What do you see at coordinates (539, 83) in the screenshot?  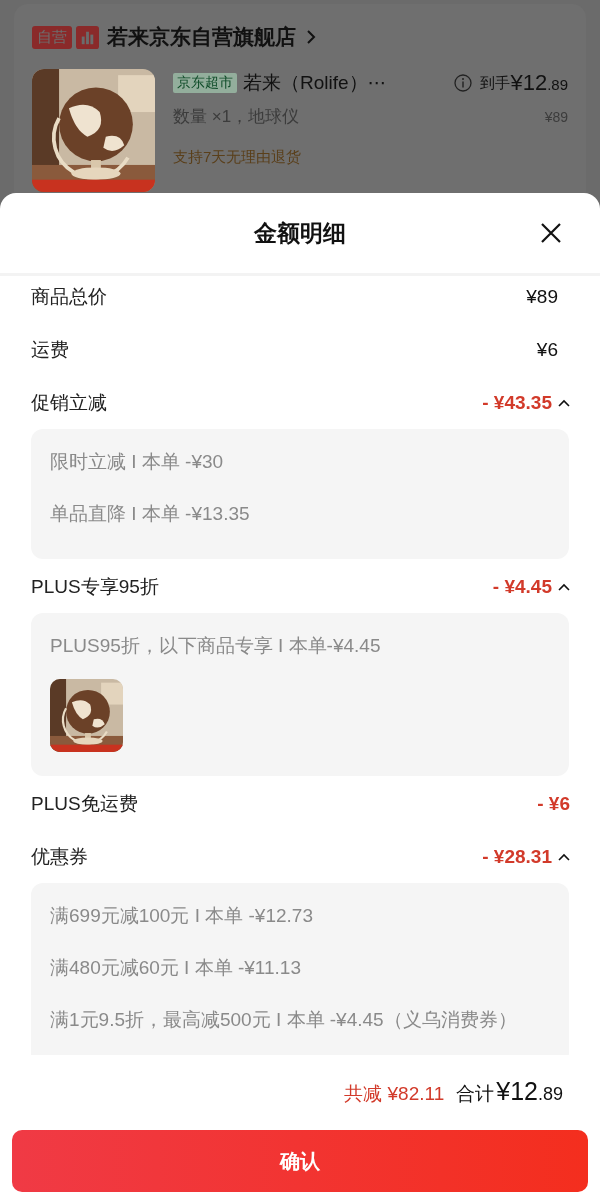 I see `final-price: ¥12.89` at bounding box center [539, 83].